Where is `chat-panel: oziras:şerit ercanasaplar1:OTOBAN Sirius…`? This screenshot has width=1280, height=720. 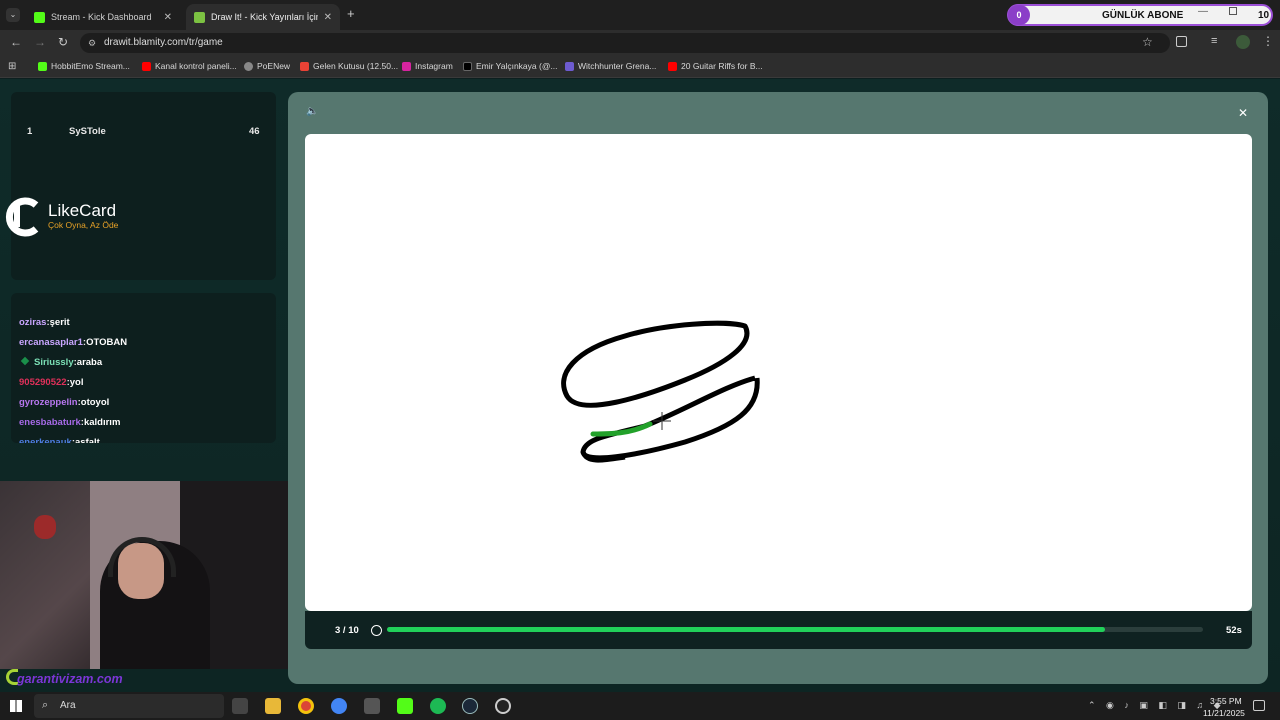 chat-panel: oziras:şerit ercanasaplar1:OTOBAN Sirius… is located at coordinates (143, 368).